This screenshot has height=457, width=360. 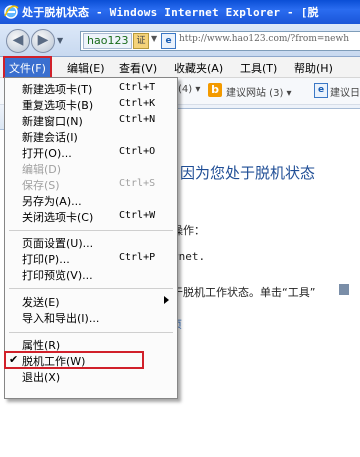 I want to click on menu-item-properties: 属性(R), so click(x=91, y=344).